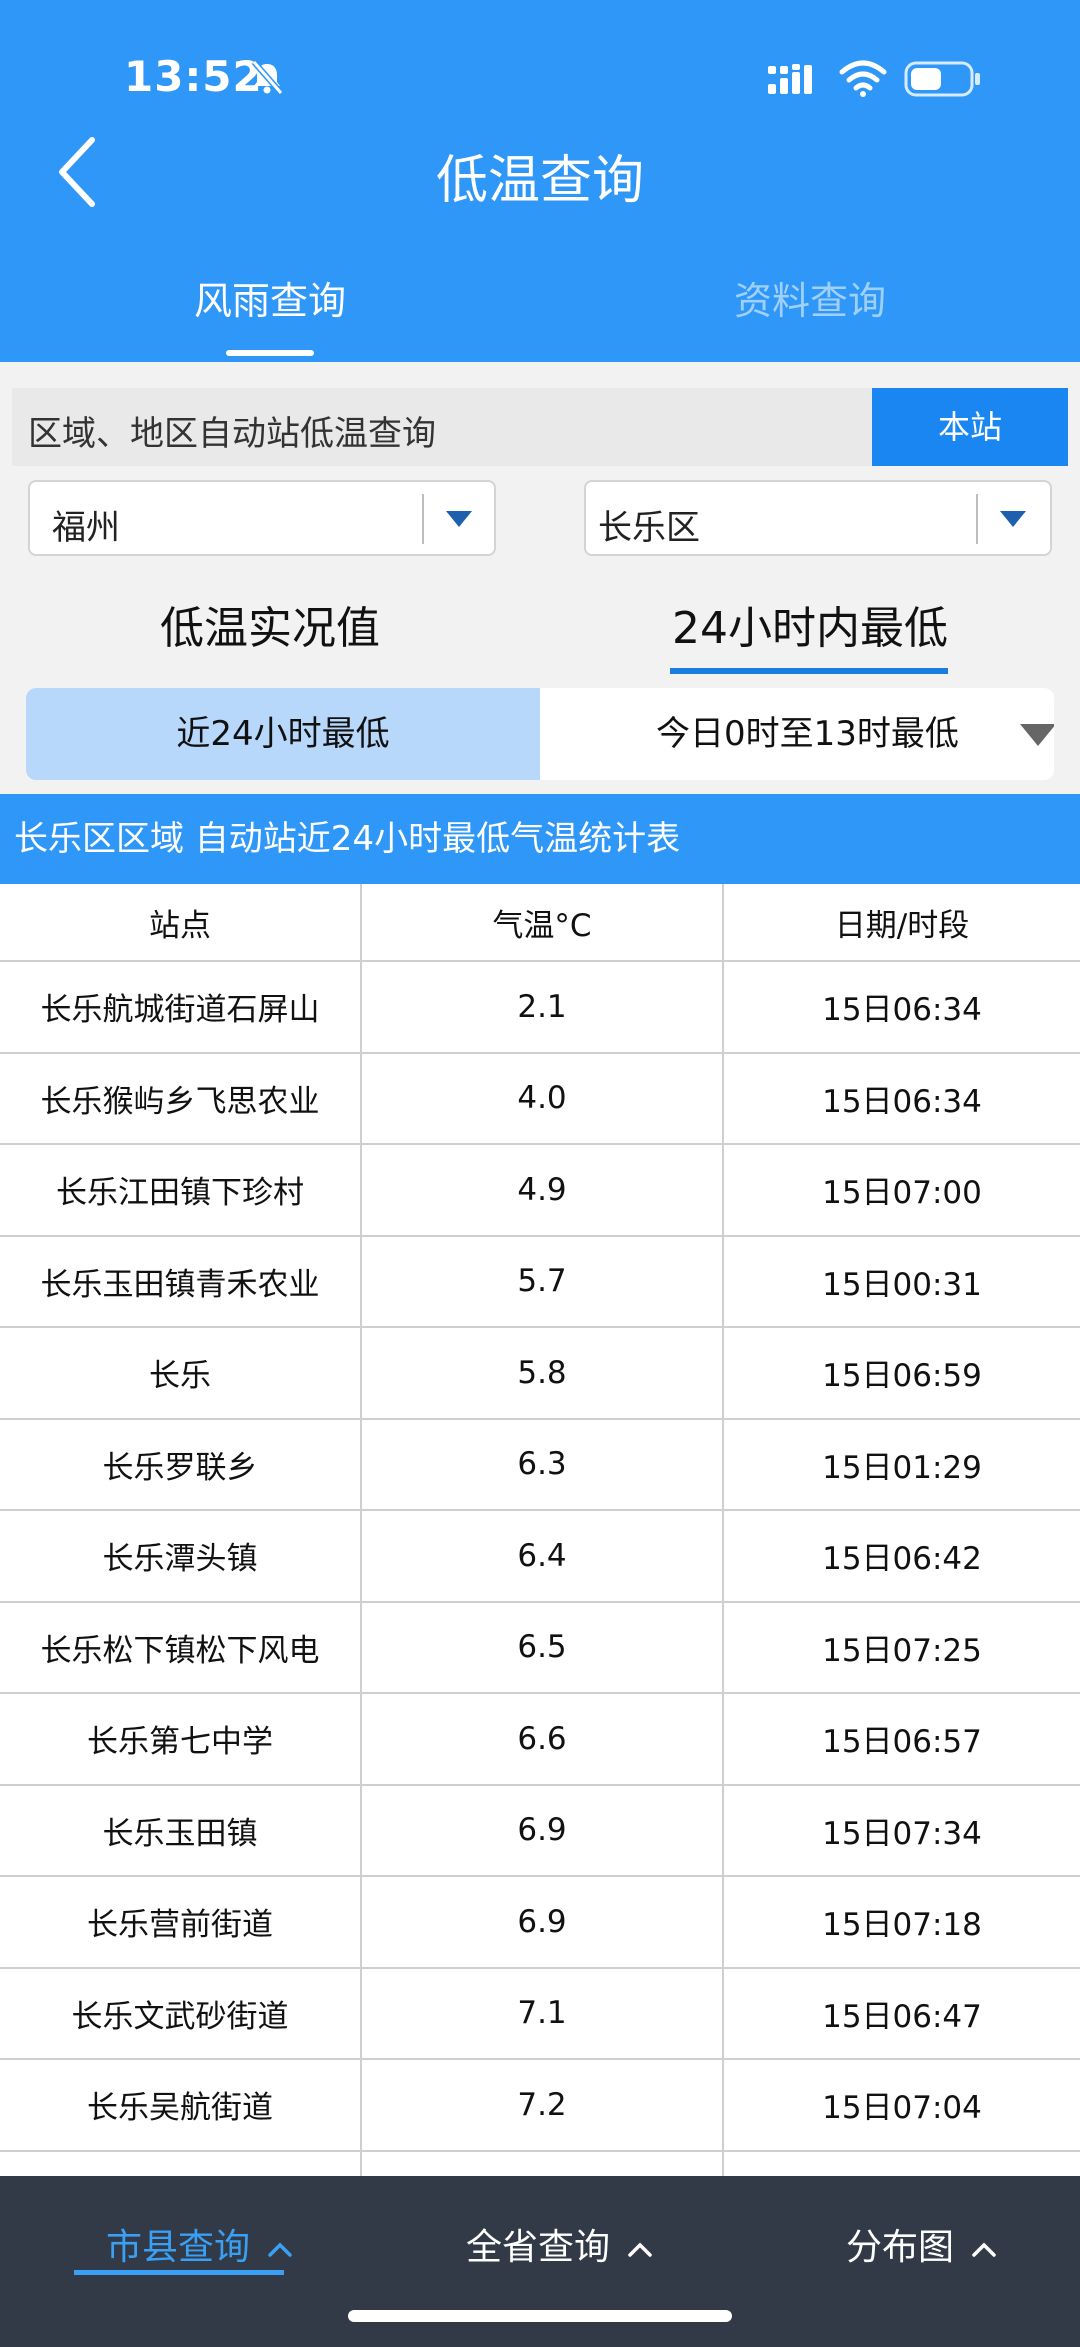 The height and width of the screenshot is (2347, 1080). What do you see at coordinates (797, 734) in the screenshot?
I see `range-today: 今日0时至13时最低` at bounding box center [797, 734].